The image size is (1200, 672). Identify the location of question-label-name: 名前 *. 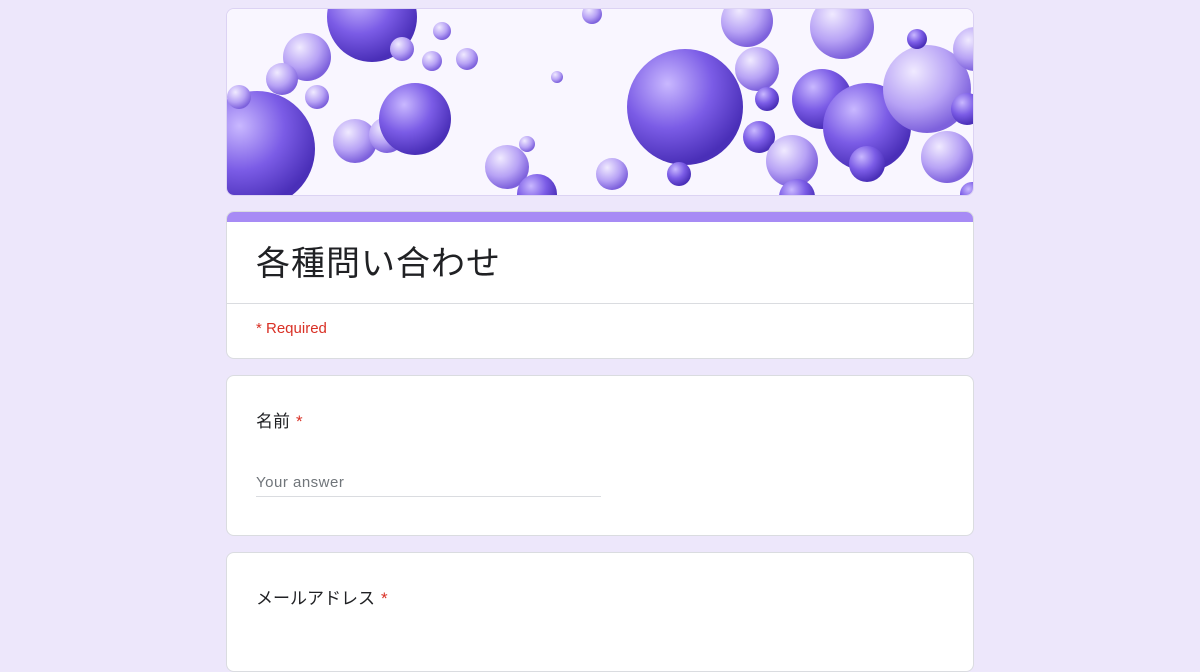
(279, 419).